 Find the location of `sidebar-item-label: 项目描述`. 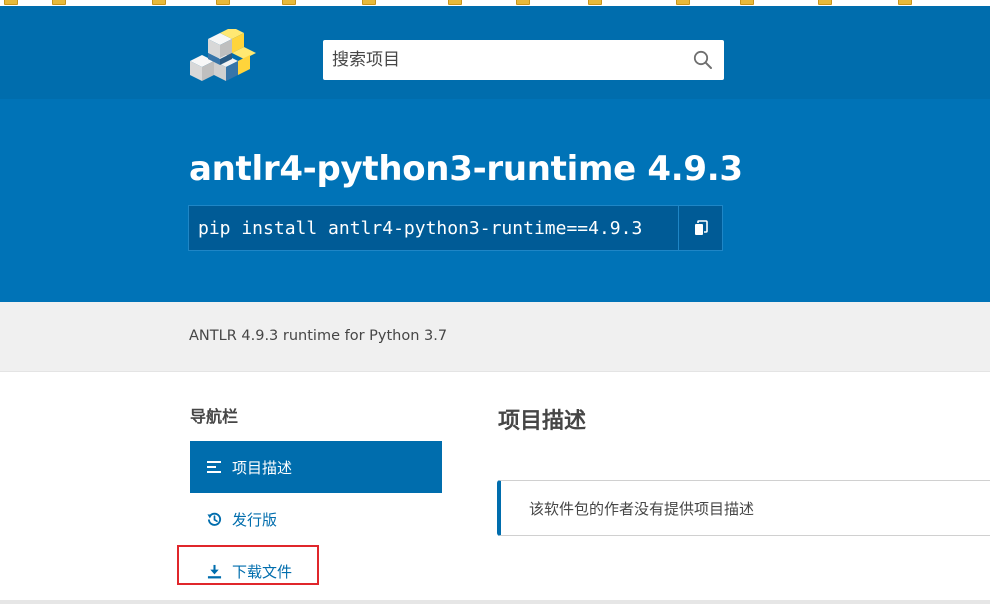

sidebar-item-label: 项目描述 is located at coordinates (262, 467).